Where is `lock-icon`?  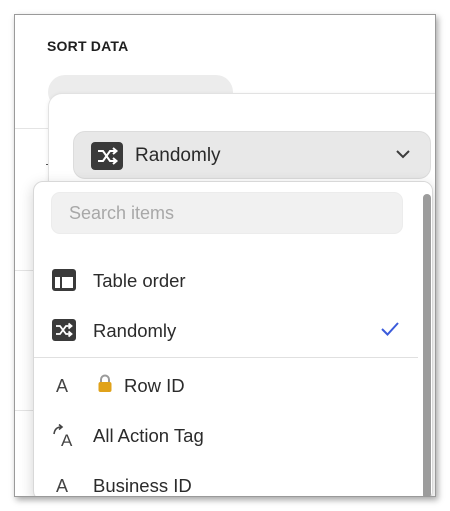 lock-icon is located at coordinates (105, 386).